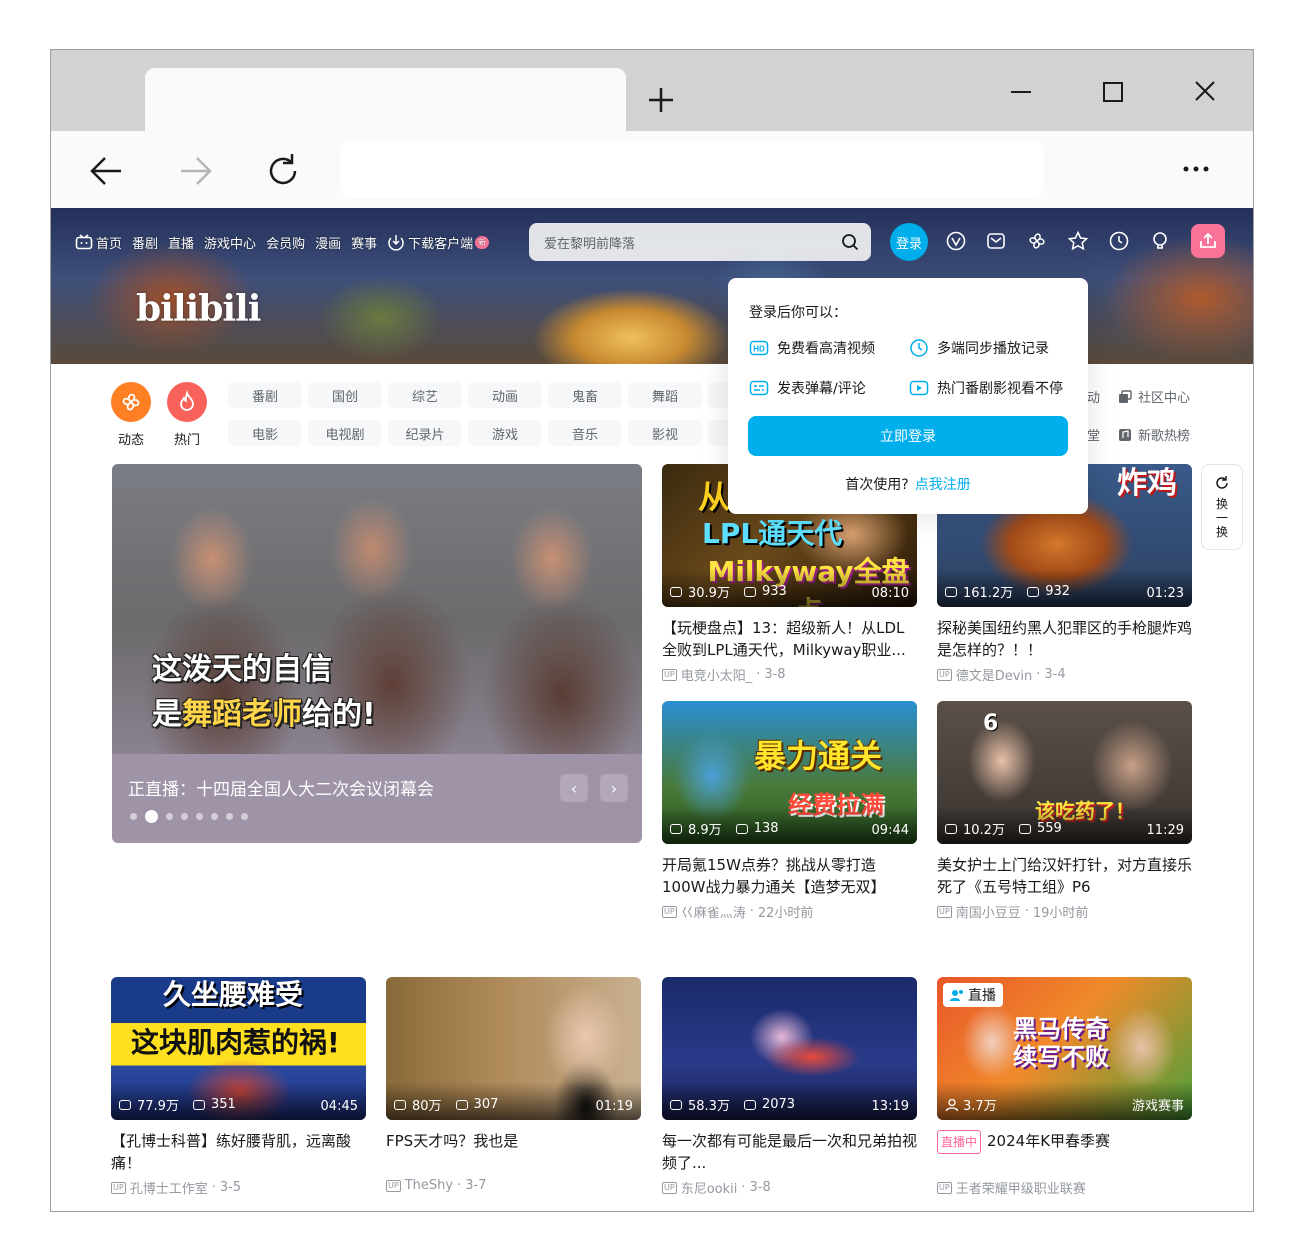 The image size is (1302, 1260). What do you see at coordinates (692, 169) in the screenshot?
I see `address-bar` at bounding box center [692, 169].